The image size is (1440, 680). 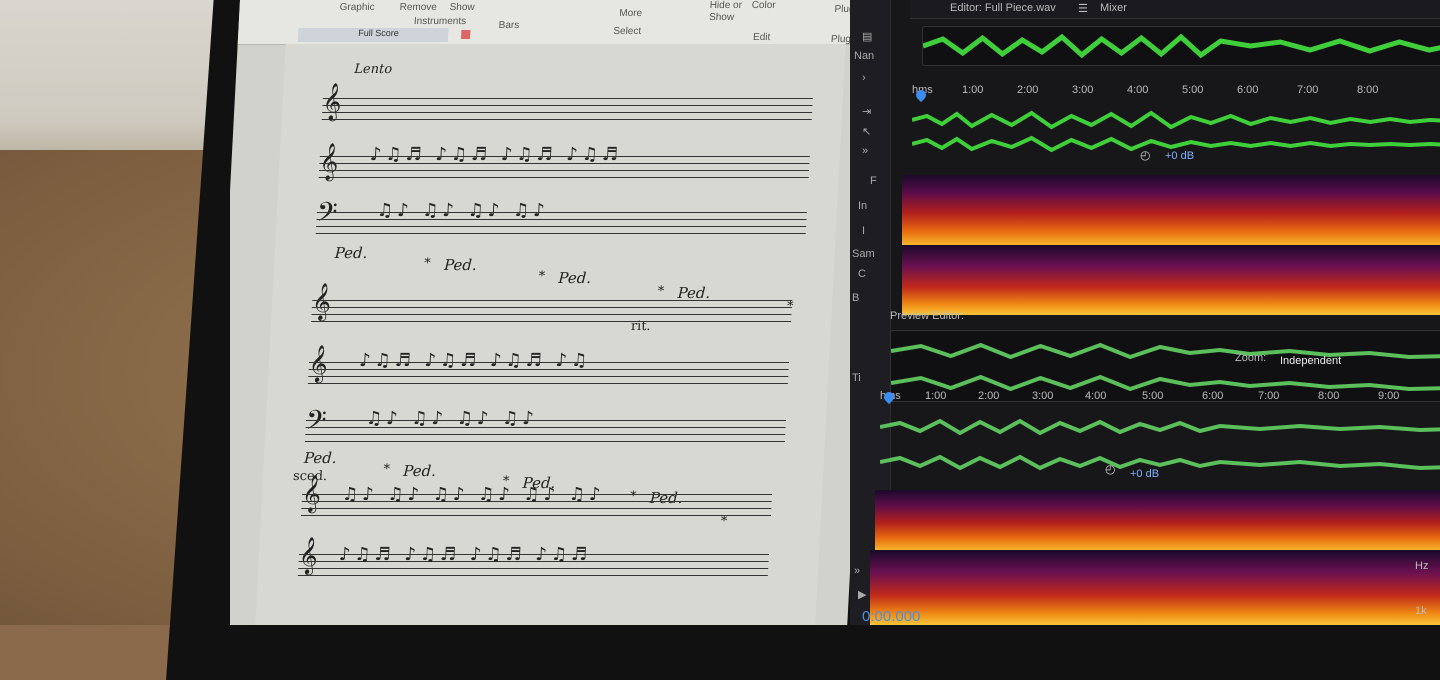 What do you see at coordinates (864, 56) in the screenshot?
I see `panel-label: Nan` at bounding box center [864, 56].